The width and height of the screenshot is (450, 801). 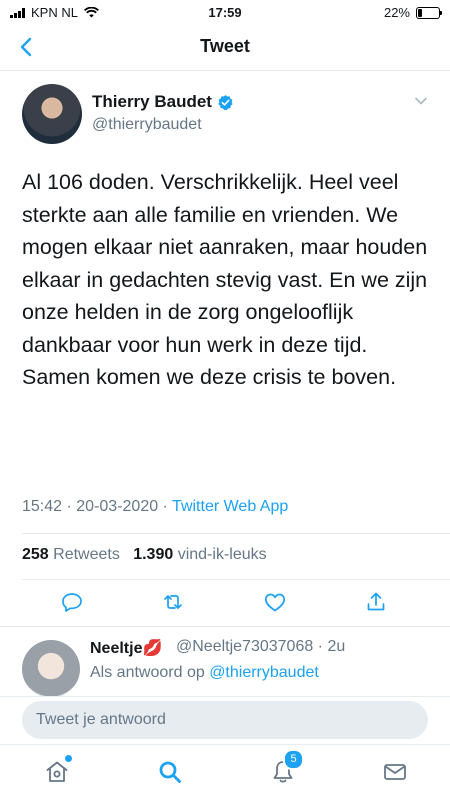 I want to click on author-avatar, so click(x=52, y=114).